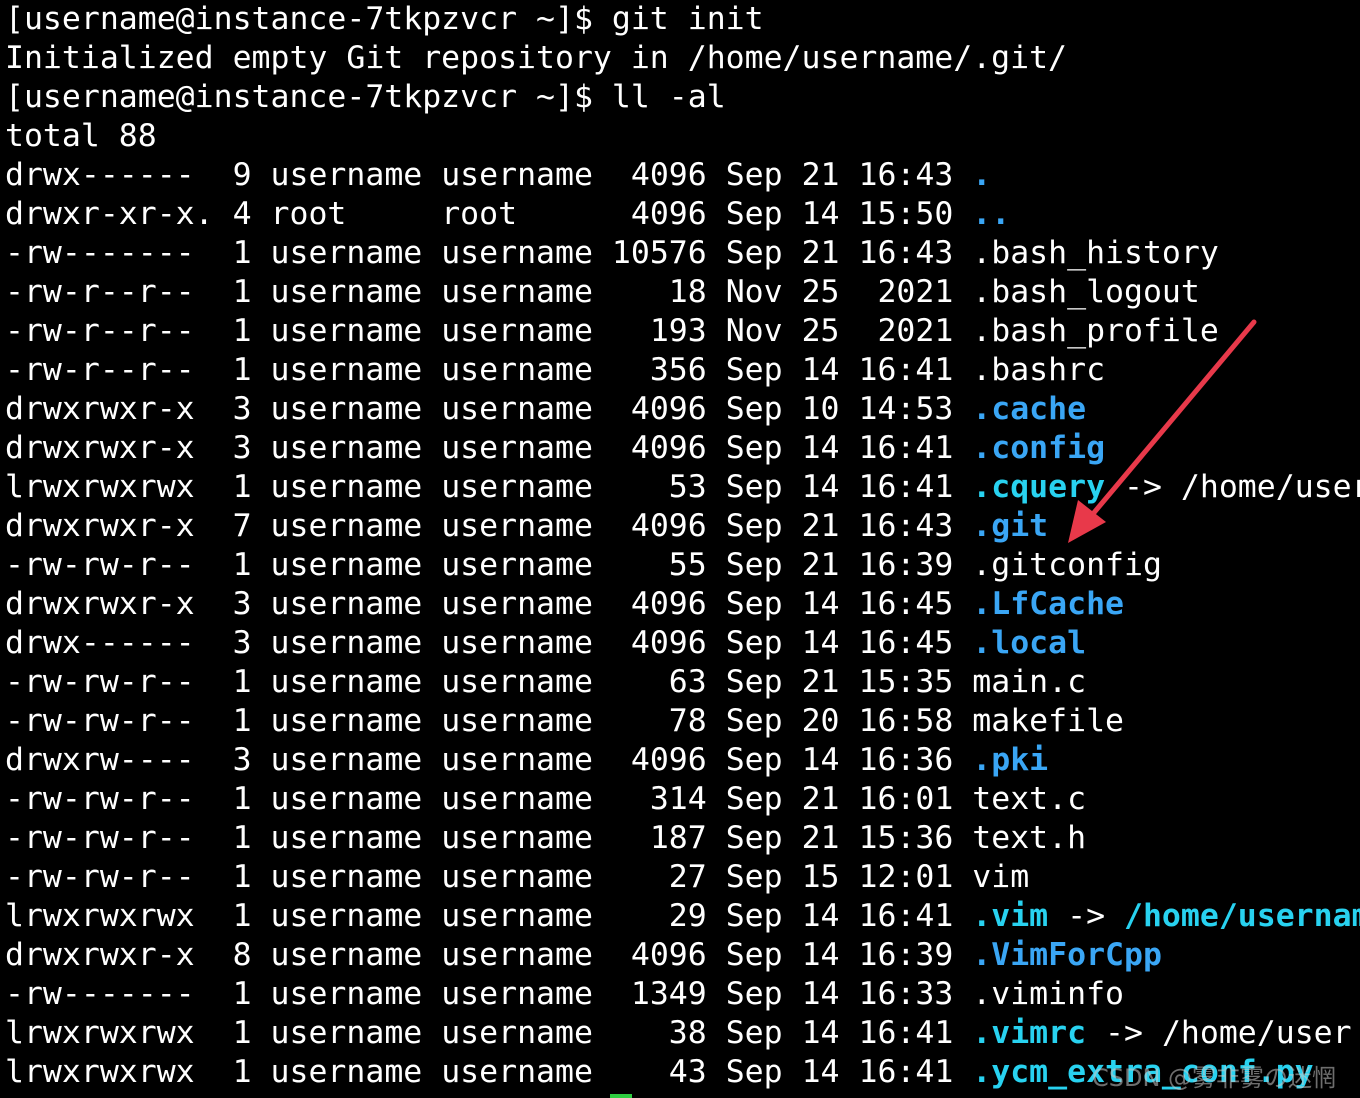 The image size is (1360, 1098). What do you see at coordinates (232, 214) in the screenshot?
I see `link-count: 4` at bounding box center [232, 214].